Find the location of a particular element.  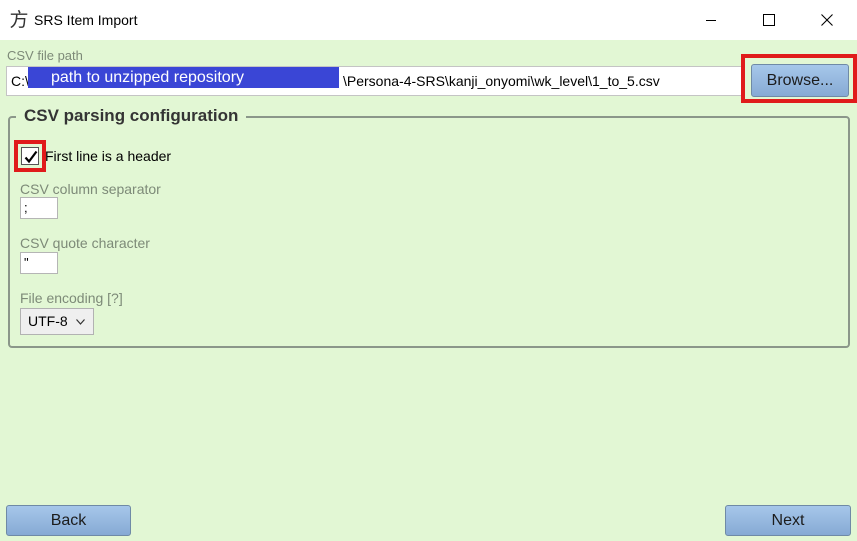

path-prefix: C:\ is located at coordinates (20, 81).